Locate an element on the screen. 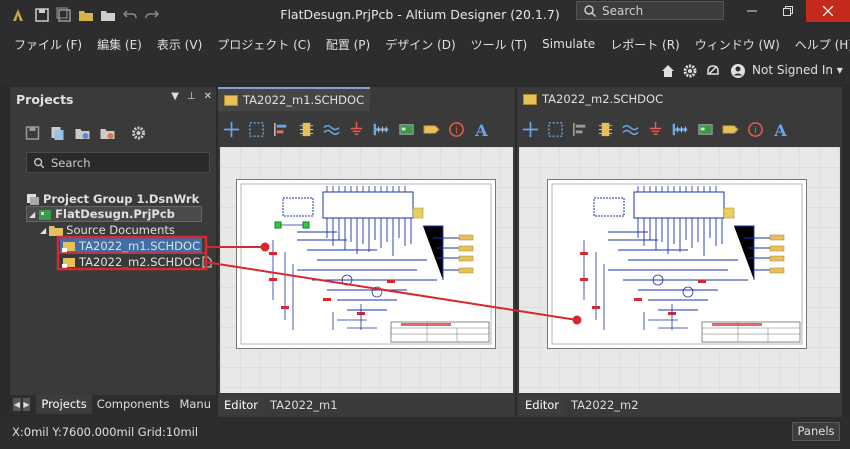 The width and height of the screenshot is (850, 449). signin-label: Not Signed In is located at coordinates (792, 70).